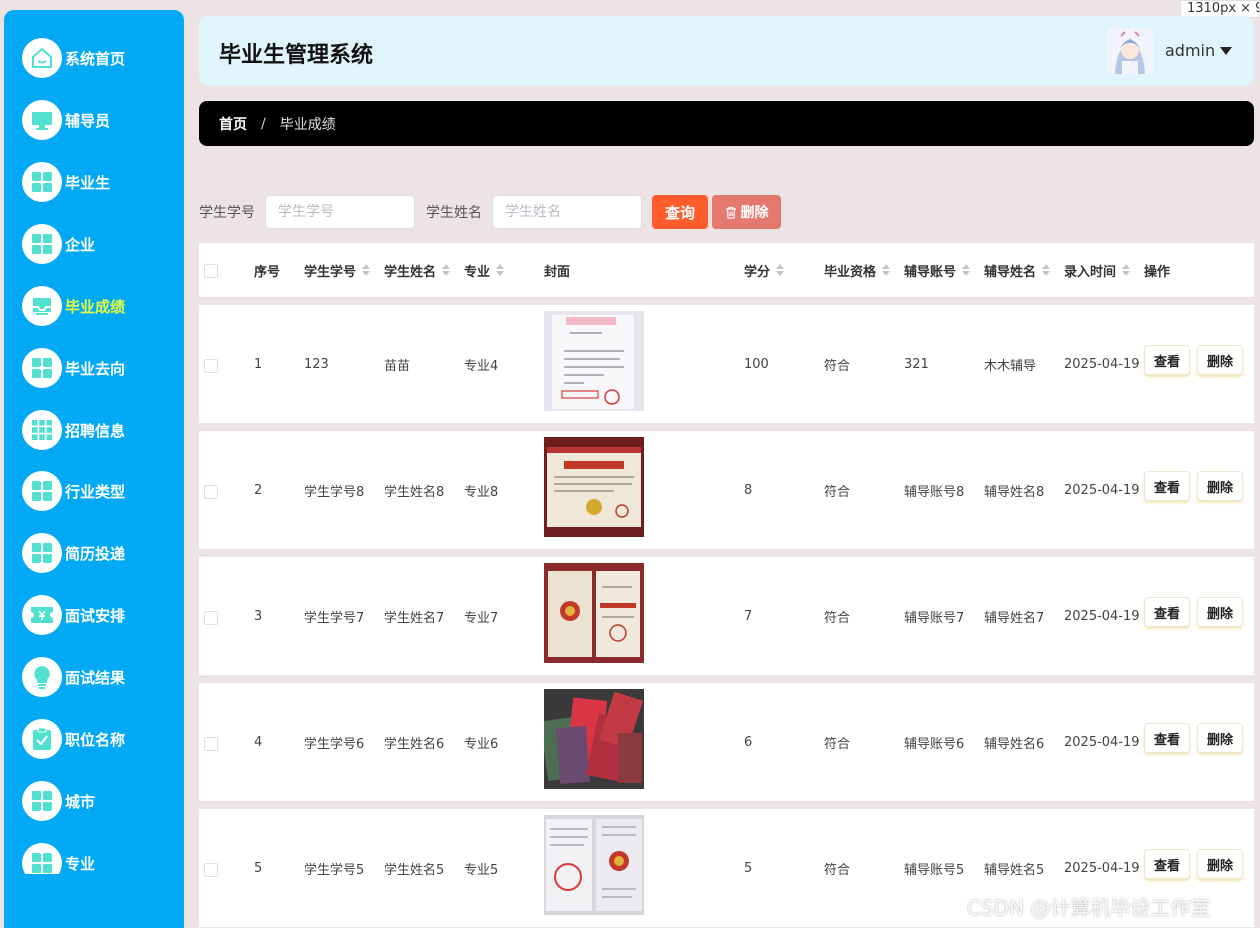 This screenshot has width=1260, height=928. I want to click on cell-advisor-account: 辅导账号6, so click(934, 744).